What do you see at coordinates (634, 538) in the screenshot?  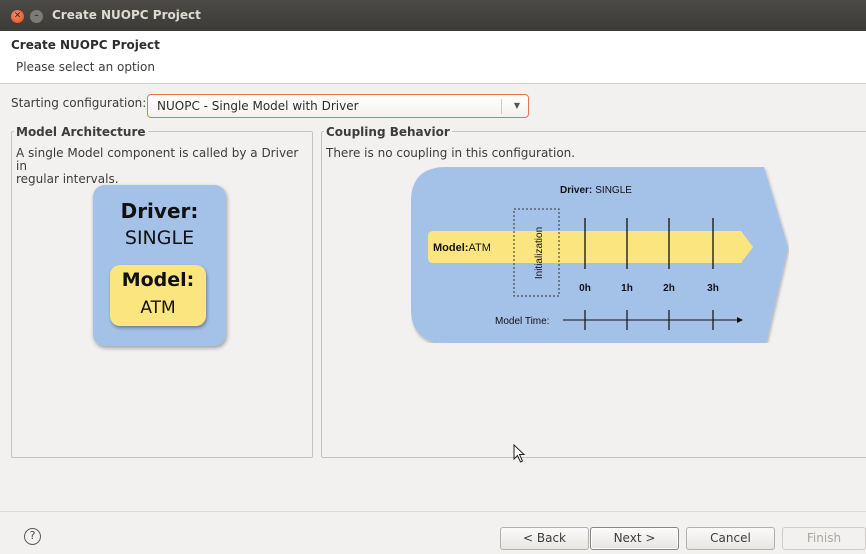 I see `next-button: Next >` at bounding box center [634, 538].